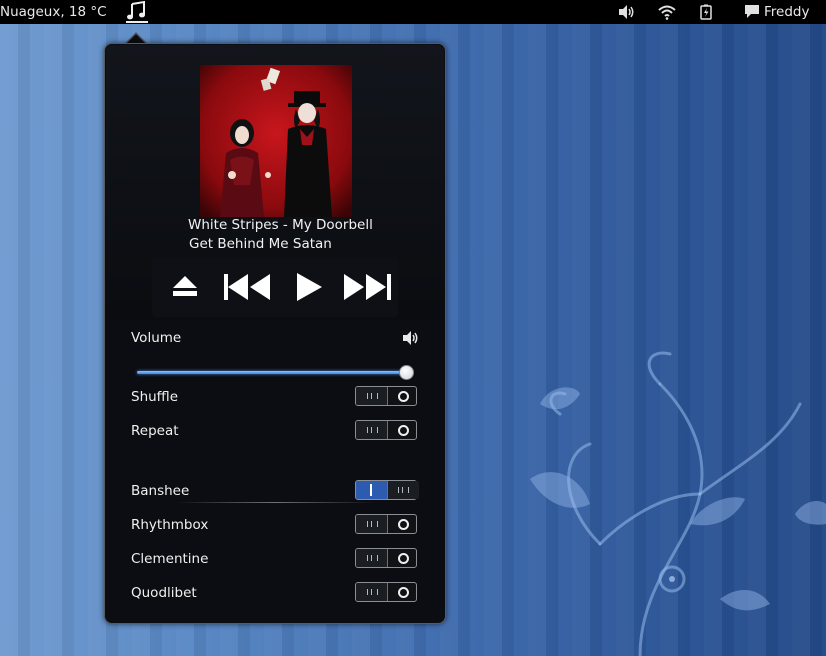 The width and height of the screenshot is (826, 656). What do you see at coordinates (170, 559) in the screenshot?
I see `player-label-clementine: Clementine` at bounding box center [170, 559].